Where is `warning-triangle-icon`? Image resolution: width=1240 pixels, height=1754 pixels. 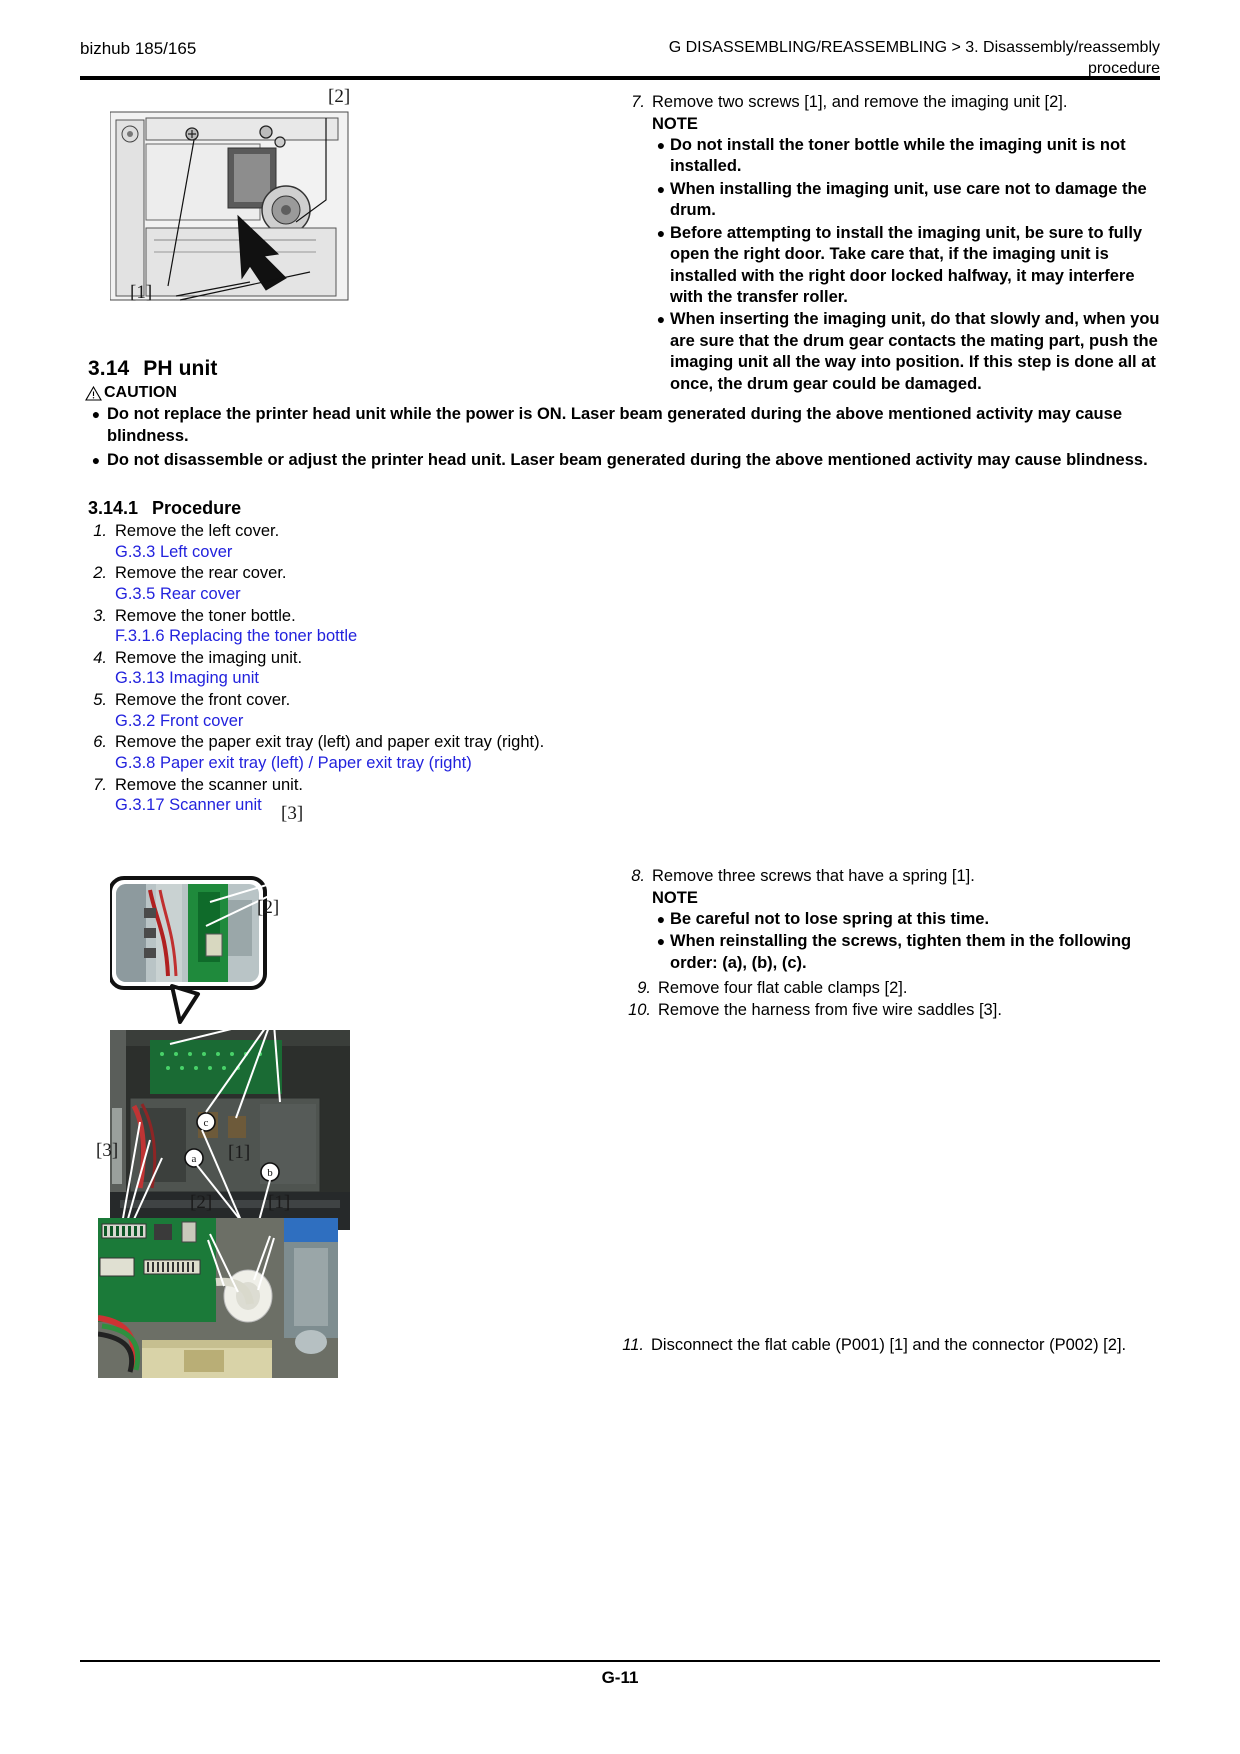
warning-triangle-icon is located at coordinates (93, 393).